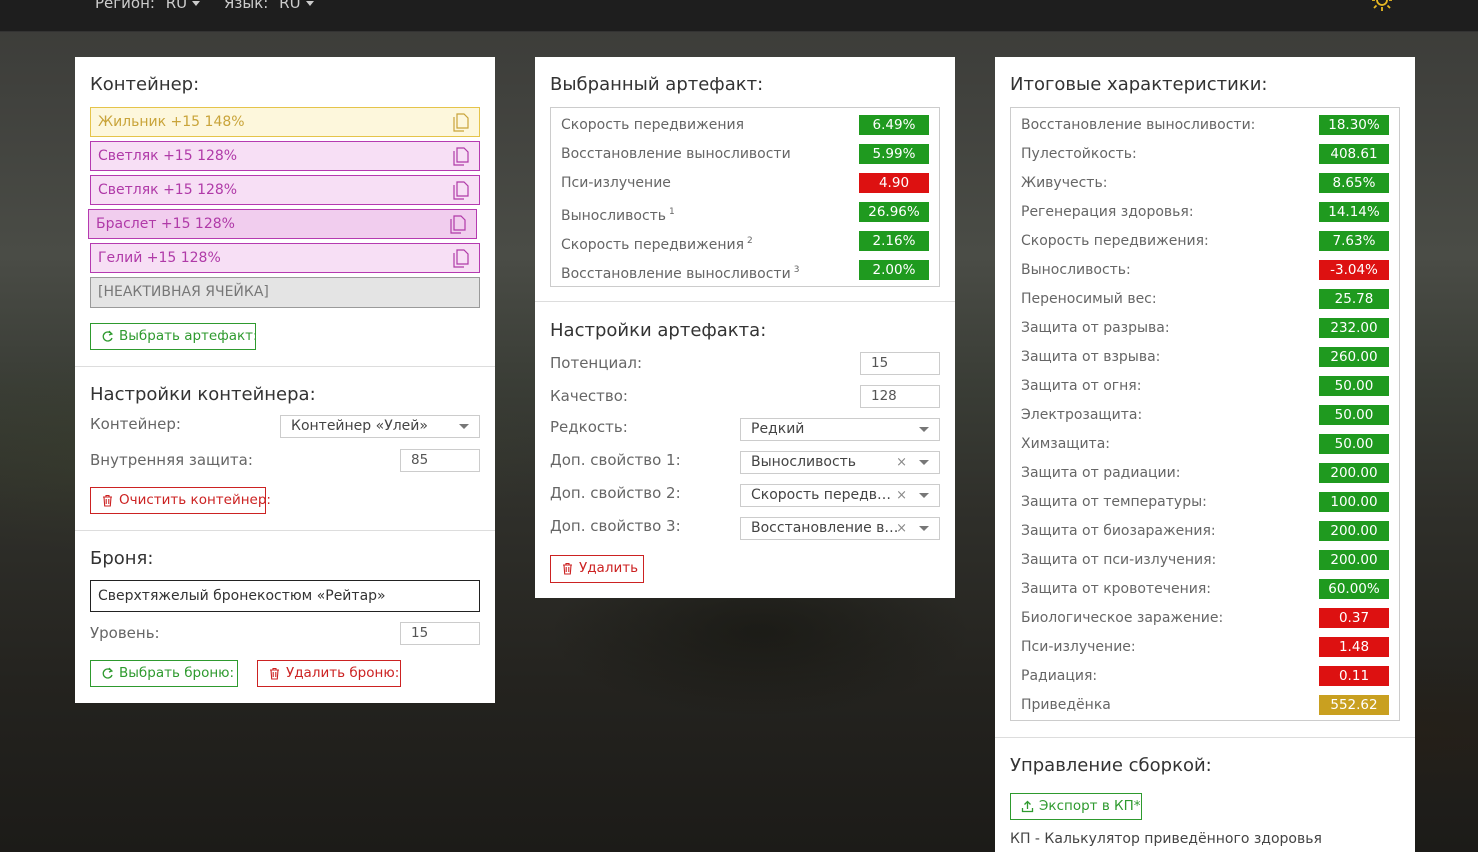 The image size is (1478, 852). Describe the element at coordinates (282, 224) in the screenshot. I see `container-slot-4-selected: Браслет +15 128%` at that location.